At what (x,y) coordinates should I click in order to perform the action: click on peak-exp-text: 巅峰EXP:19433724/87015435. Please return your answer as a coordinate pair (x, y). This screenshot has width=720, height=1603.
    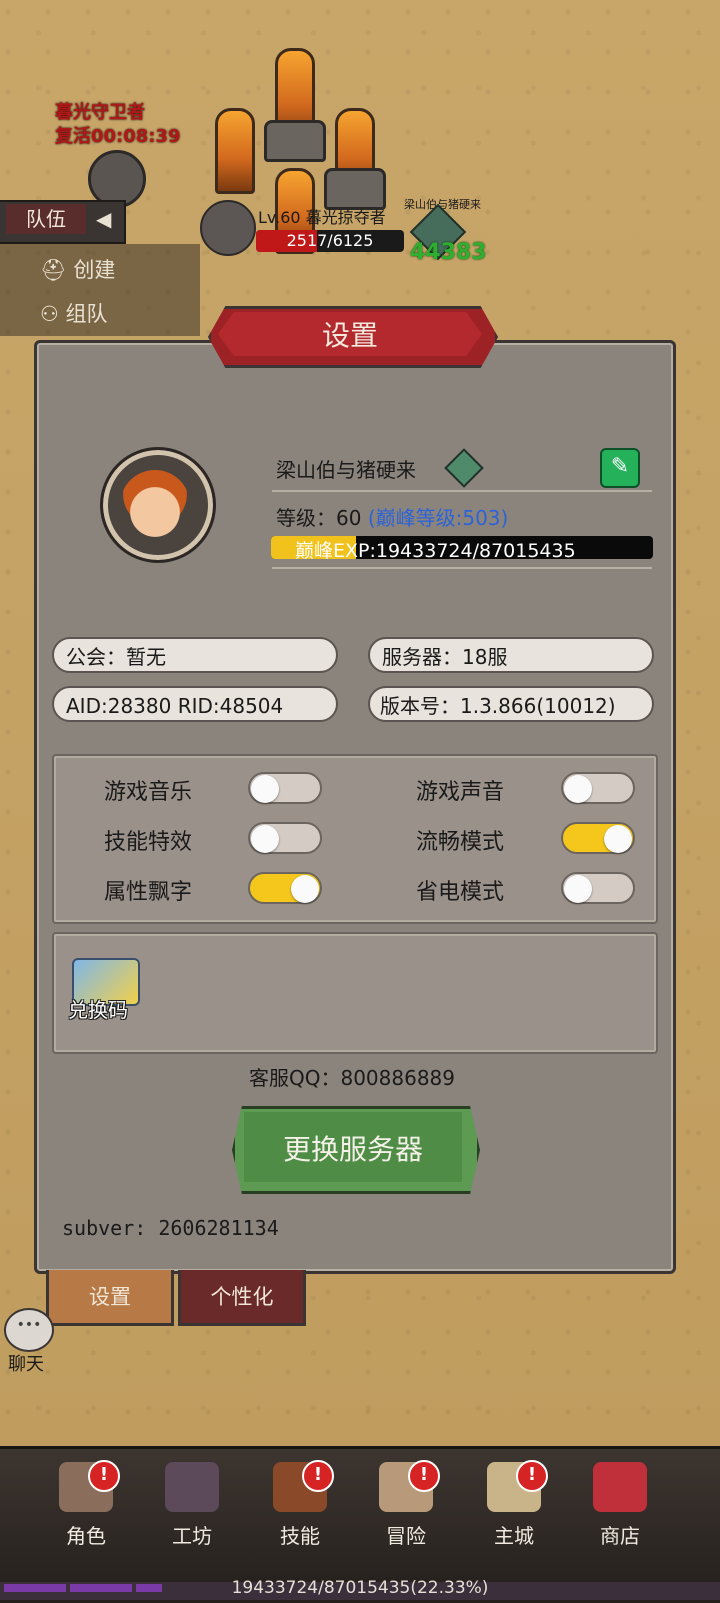
    Looking at the image, I should click on (435, 551).